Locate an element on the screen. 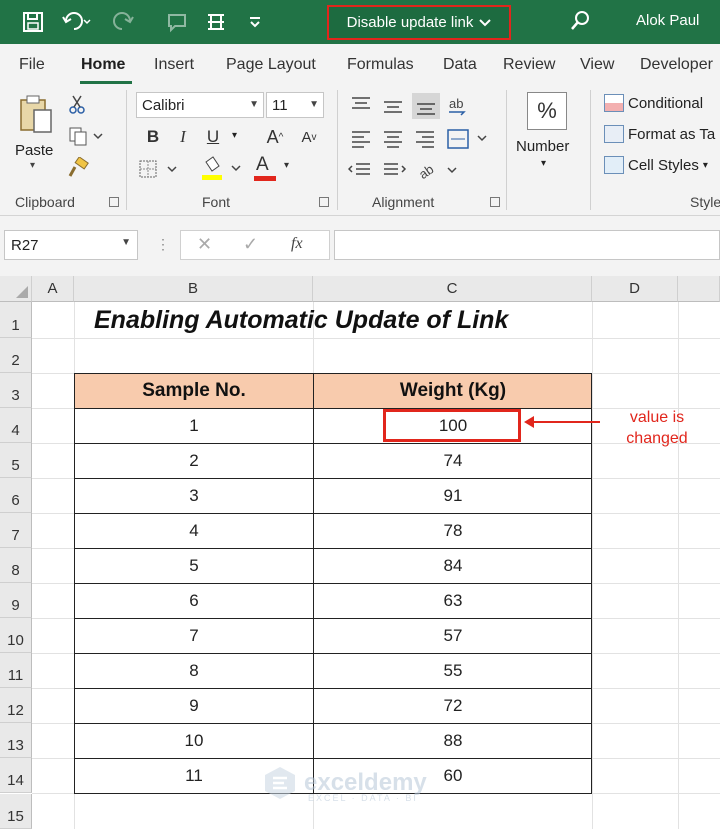 This screenshot has height=829, width=720. tab-data: Data is located at coordinates (460, 65).